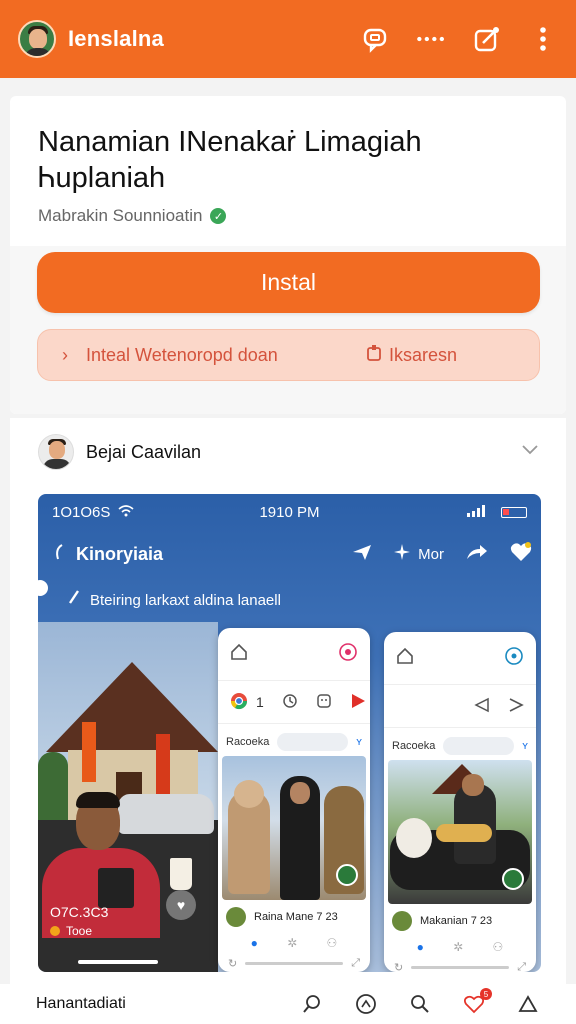 The height and width of the screenshot is (1024, 576). I want to click on flower-icon, so click(55, 931).